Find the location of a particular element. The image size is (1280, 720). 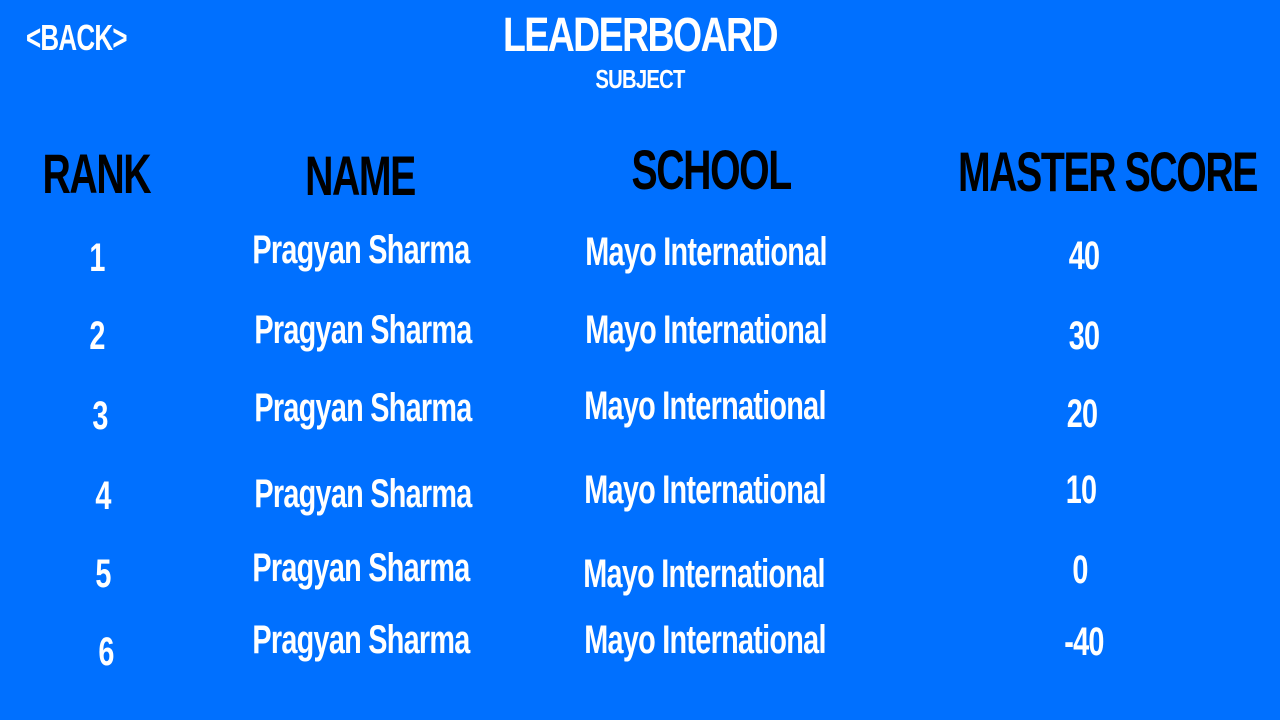

score-cell: 30 is located at coordinates (1084, 336).